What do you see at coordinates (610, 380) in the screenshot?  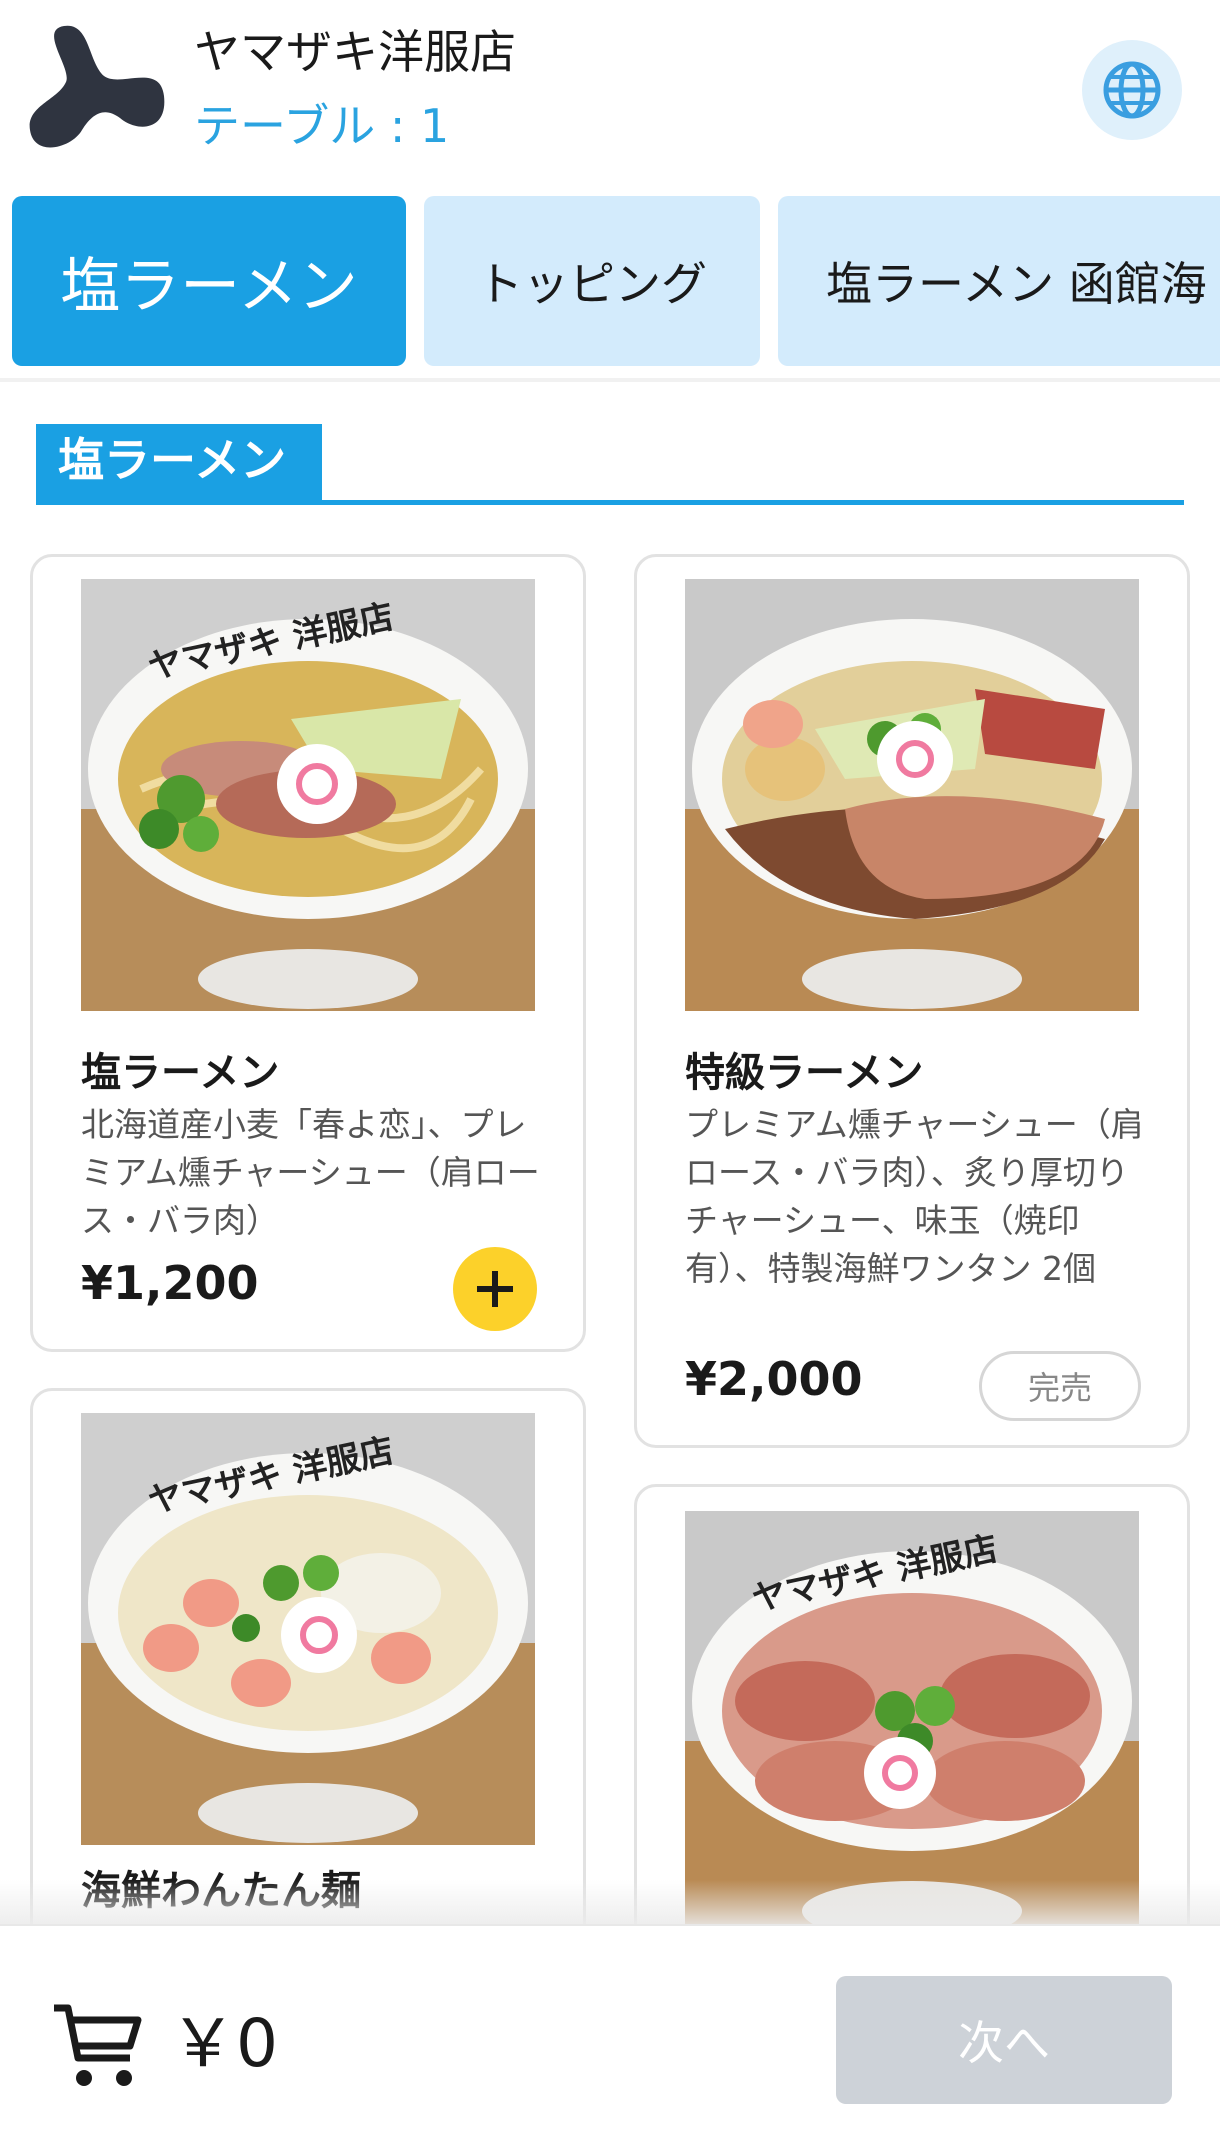 I see `tabs-divider` at bounding box center [610, 380].